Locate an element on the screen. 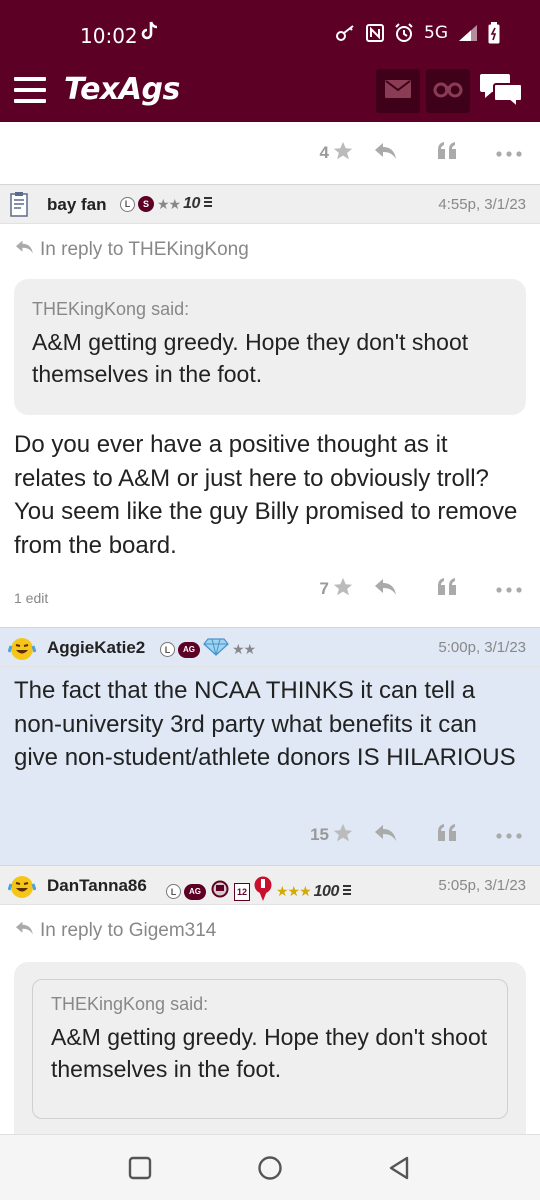  user-stars: ★★★ is located at coordinates (294, 891).